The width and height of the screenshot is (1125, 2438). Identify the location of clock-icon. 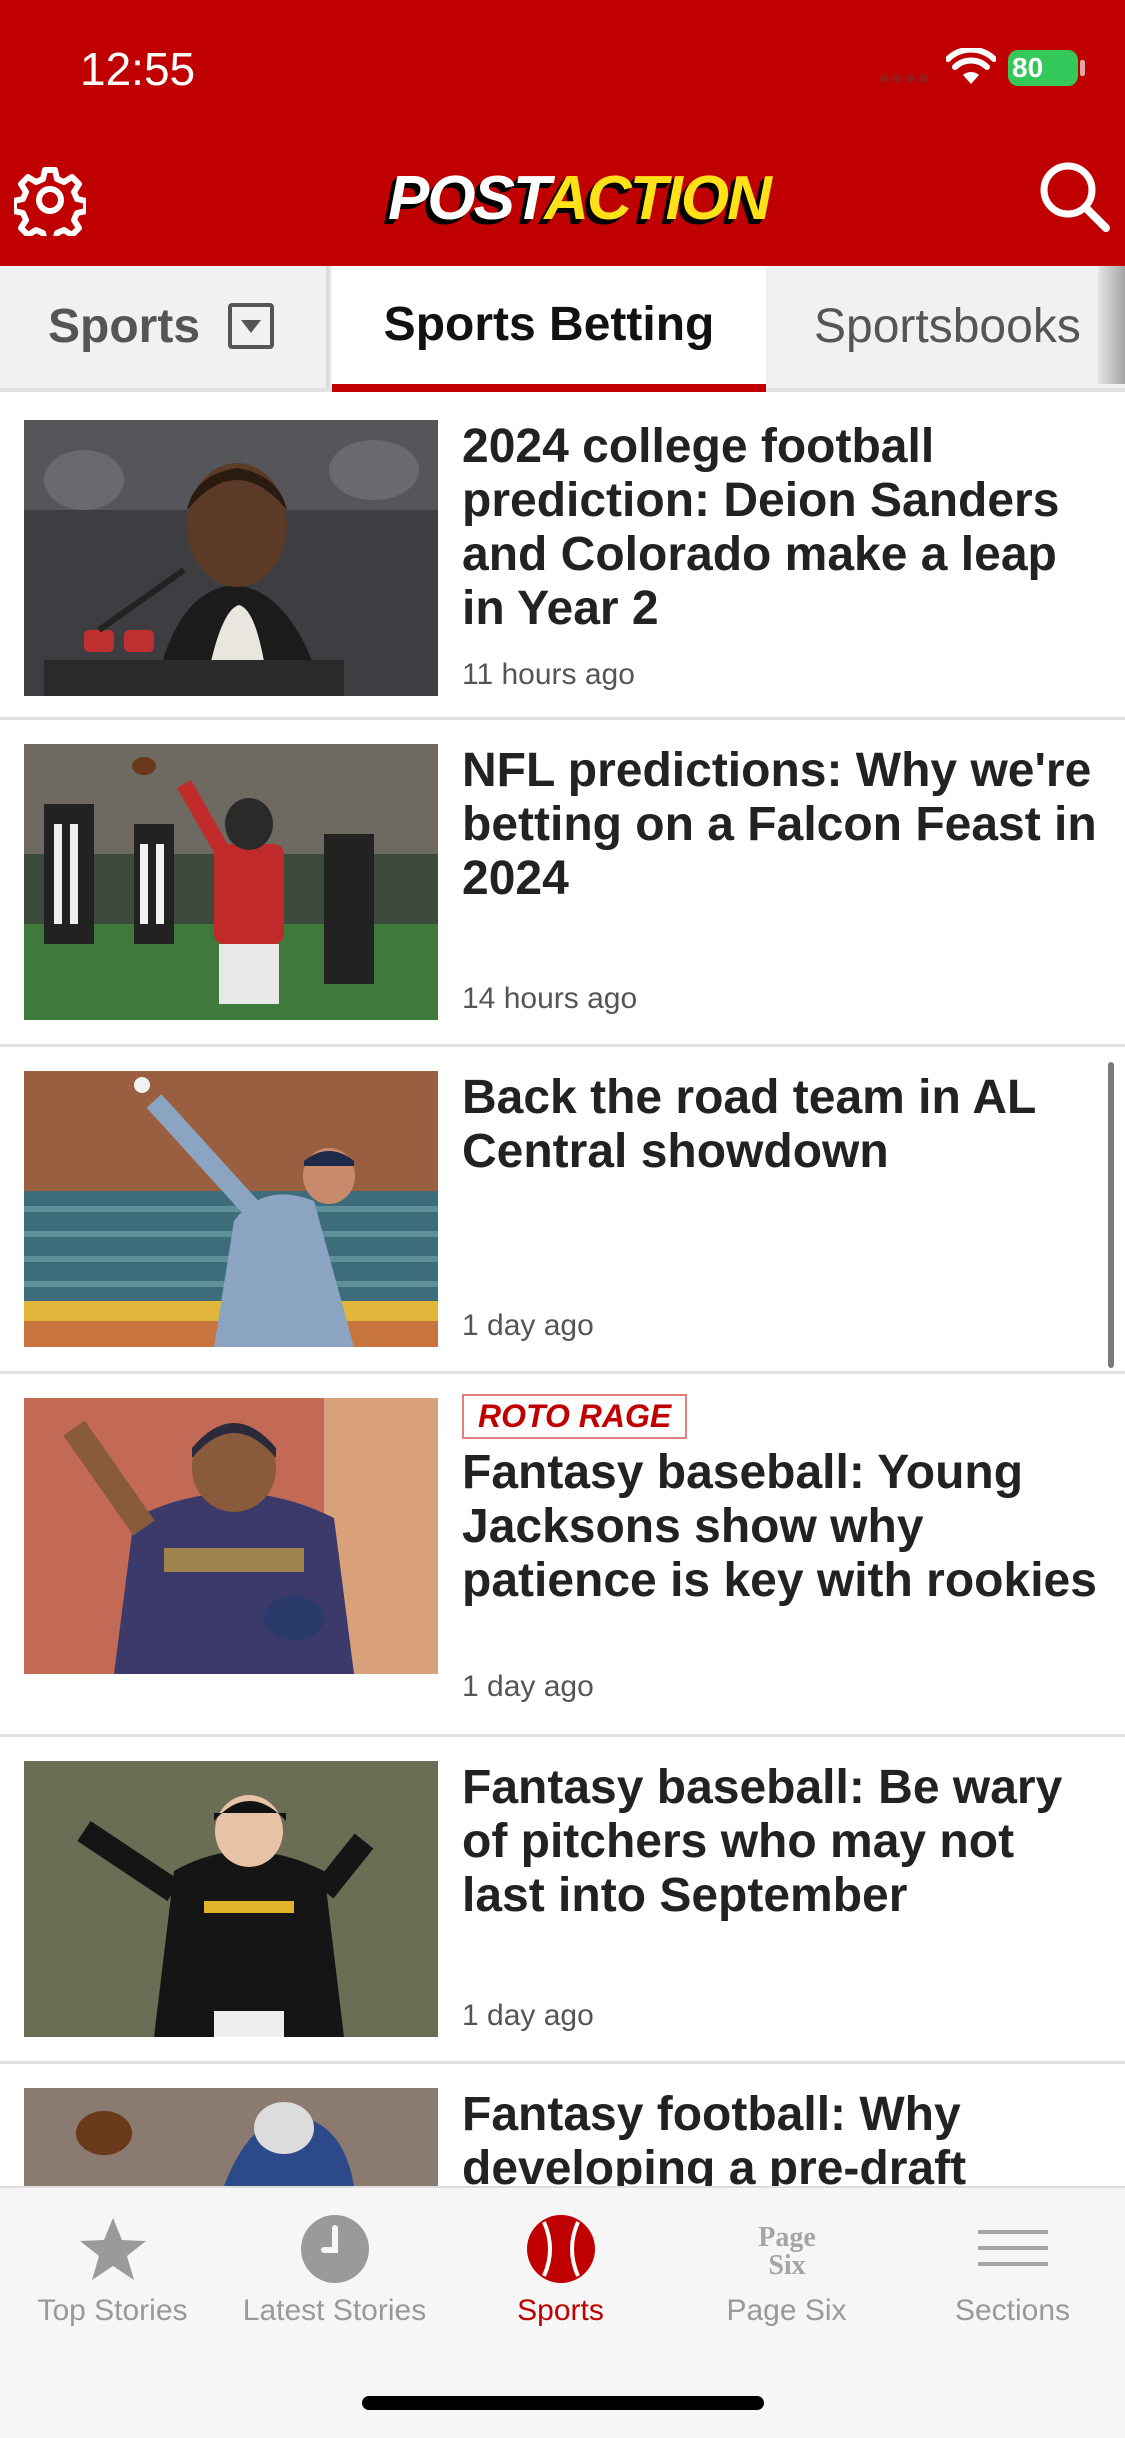
(335, 2249).